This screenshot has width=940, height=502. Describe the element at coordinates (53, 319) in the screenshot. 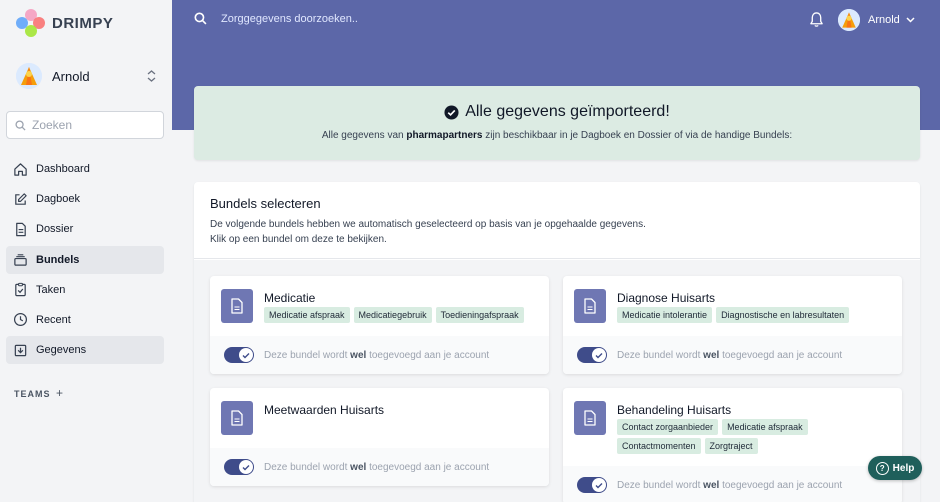

I see `sidebar-item-label: Recent` at that location.